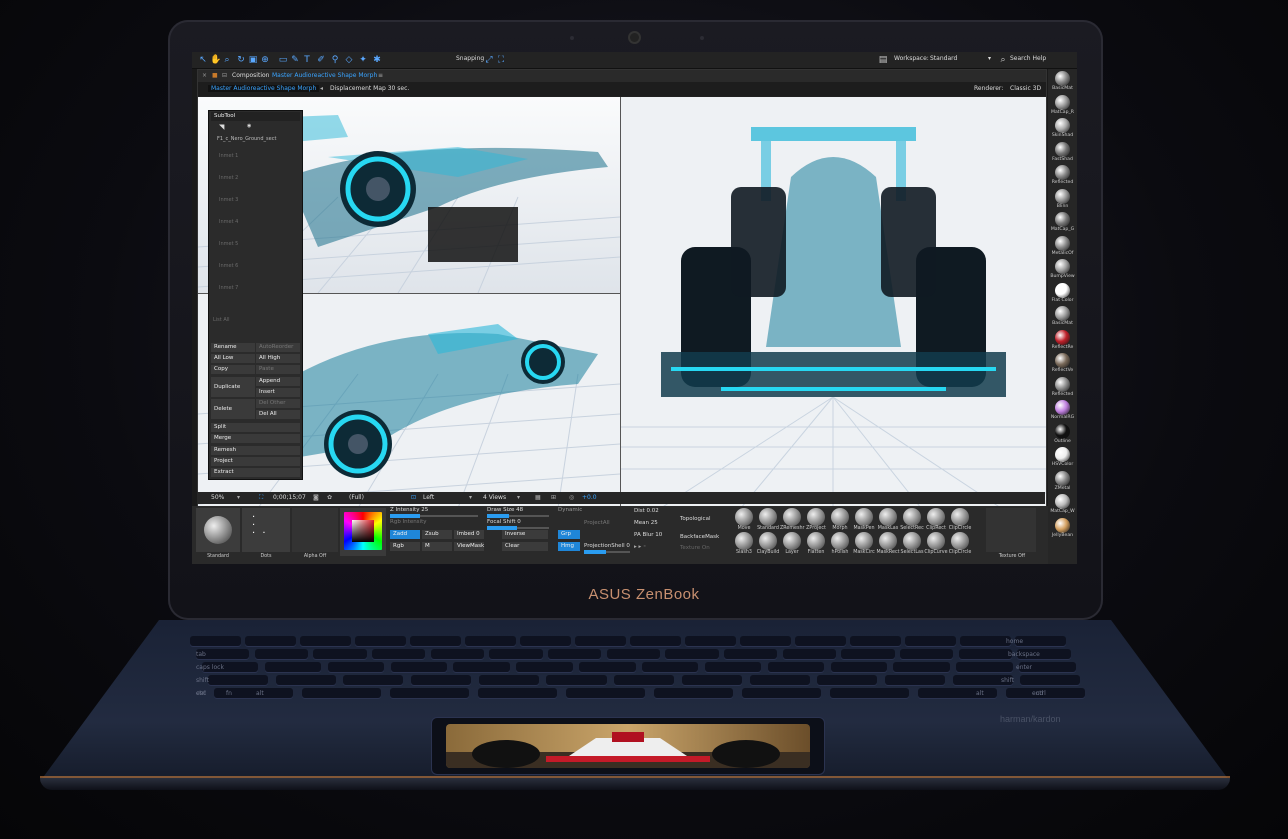 The height and width of the screenshot is (839, 1288). Describe the element at coordinates (413, 497) in the screenshot. I see `3d-view-icon: ⊡` at that location.